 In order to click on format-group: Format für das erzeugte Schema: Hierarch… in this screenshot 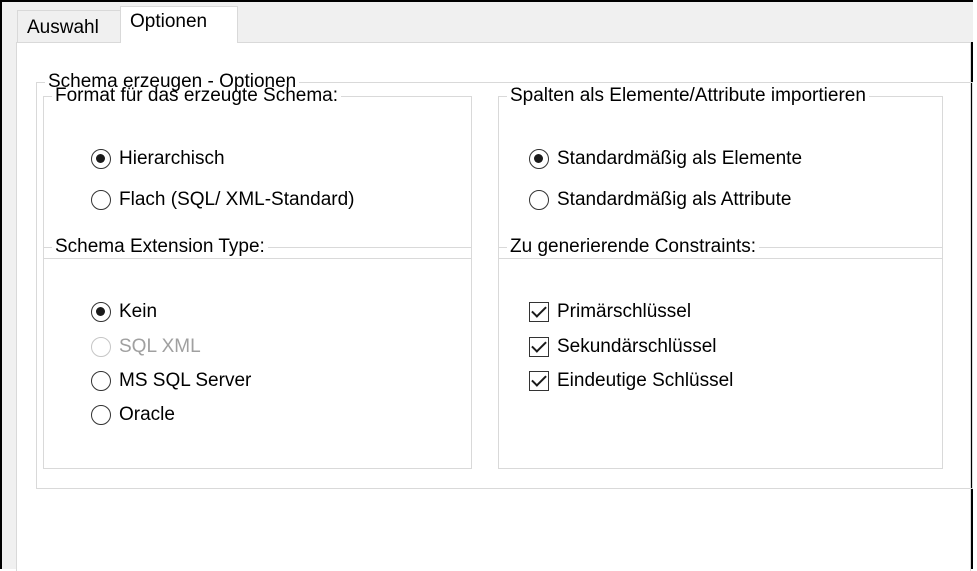, I will do `click(257, 172)`.